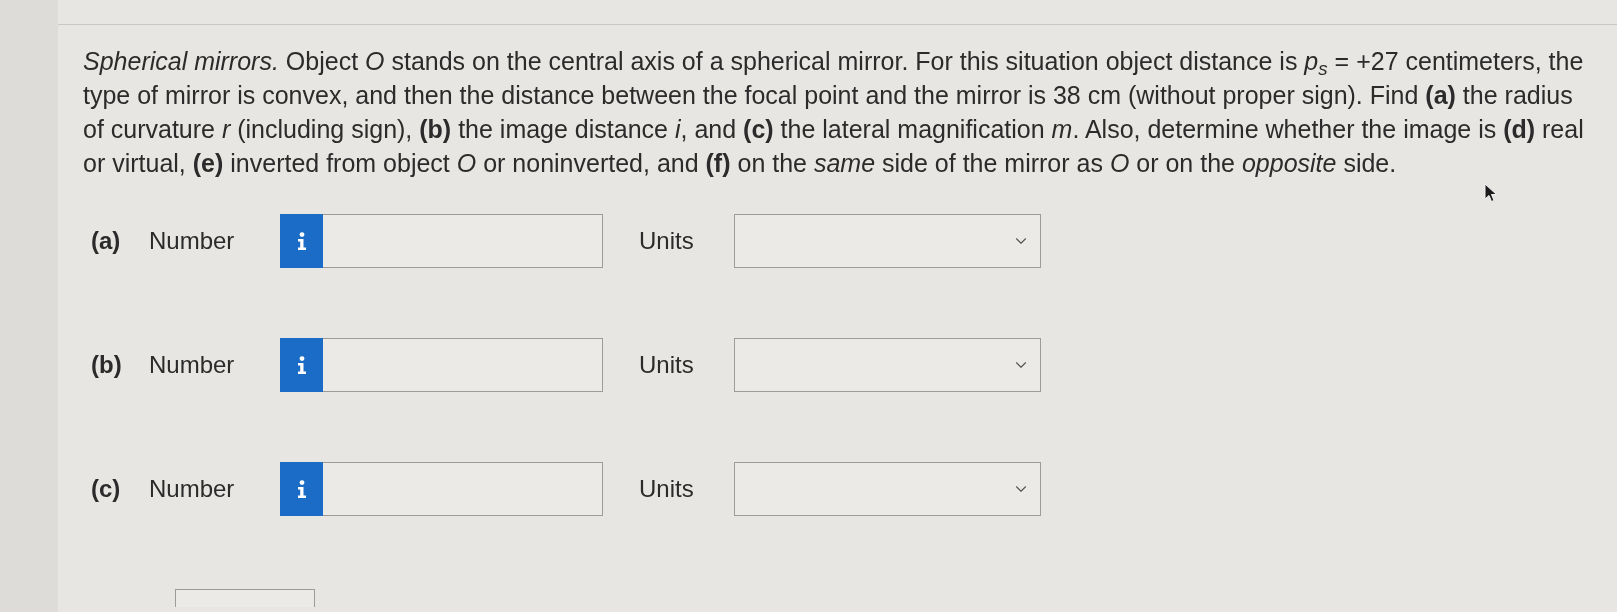  What do you see at coordinates (245, 598) in the screenshot?
I see `partial-button` at bounding box center [245, 598].